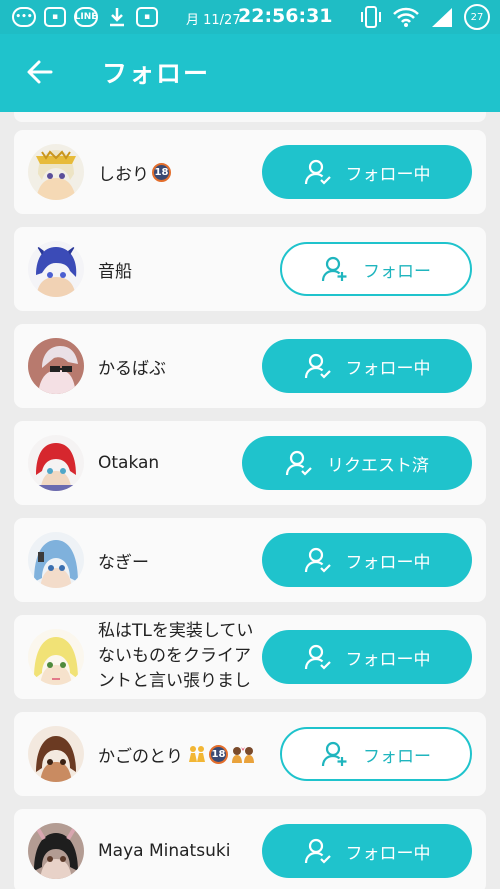 The image size is (500, 889). Describe the element at coordinates (250, 73) in the screenshot. I see `app-bar: フォロー` at that location.